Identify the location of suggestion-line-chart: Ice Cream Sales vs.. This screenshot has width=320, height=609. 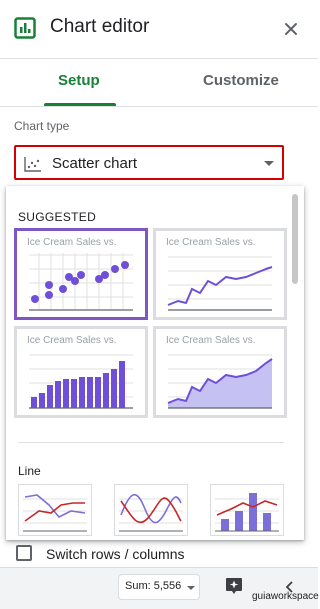
(220, 274).